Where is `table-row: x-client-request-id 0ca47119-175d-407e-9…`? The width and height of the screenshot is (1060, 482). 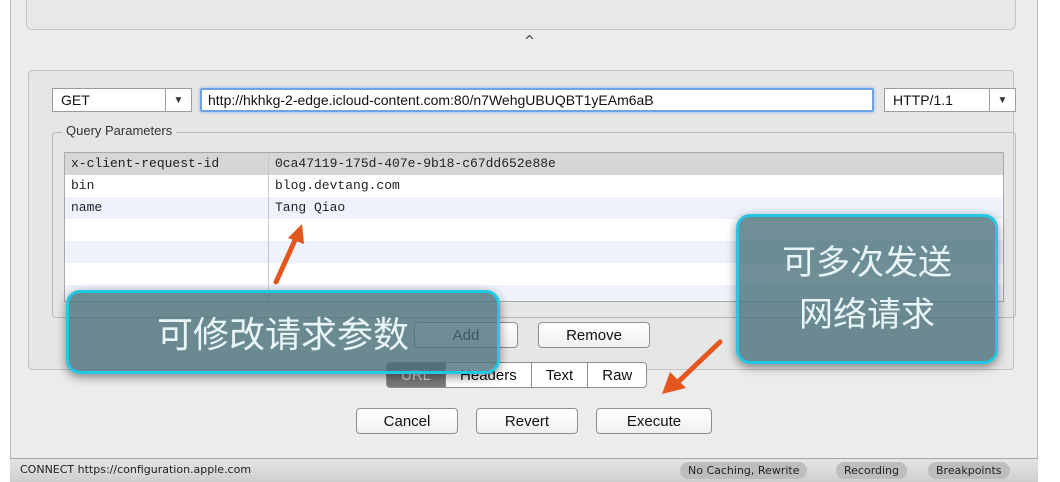
table-row: x-client-request-id 0ca47119-175d-407e-9… is located at coordinates (534, 164).